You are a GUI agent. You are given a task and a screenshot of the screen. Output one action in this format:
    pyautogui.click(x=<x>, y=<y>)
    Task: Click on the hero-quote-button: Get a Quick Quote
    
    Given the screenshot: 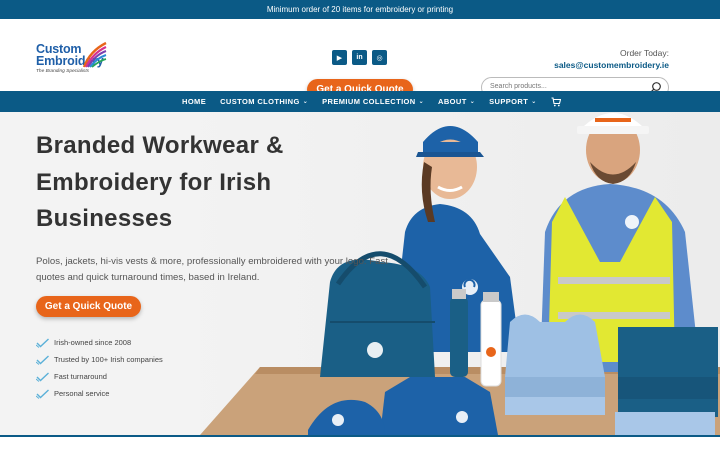 What is the action you would take?
    pyautogui.click(x=88, y=306)
    